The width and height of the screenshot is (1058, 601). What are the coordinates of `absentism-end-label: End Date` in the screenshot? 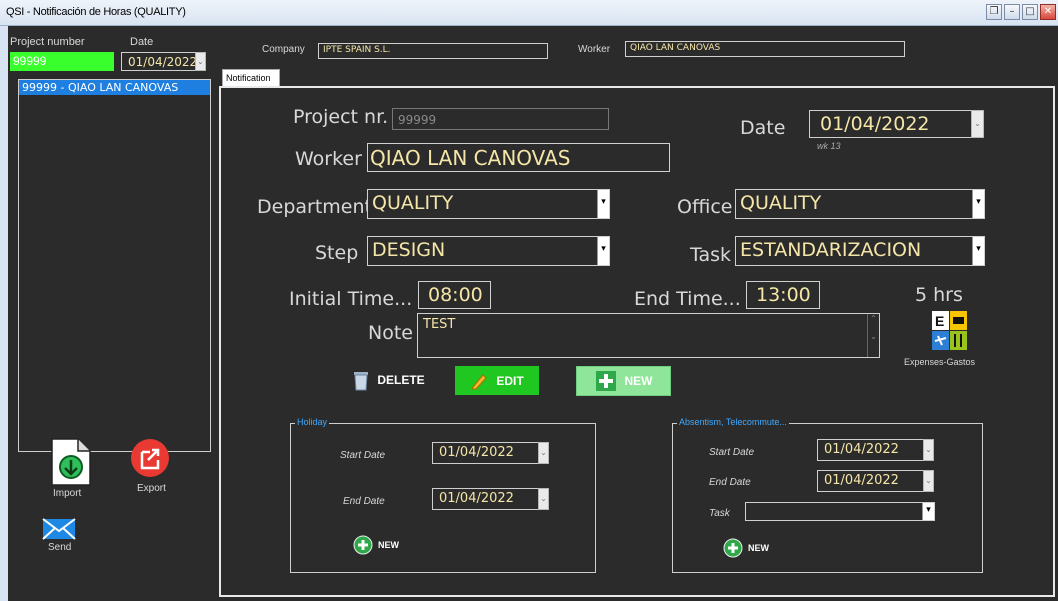 It's located at (730, 482).